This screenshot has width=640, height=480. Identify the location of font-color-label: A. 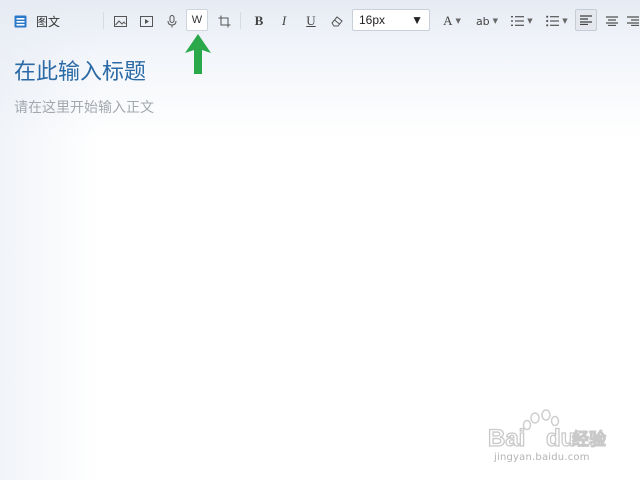
(448, 20).